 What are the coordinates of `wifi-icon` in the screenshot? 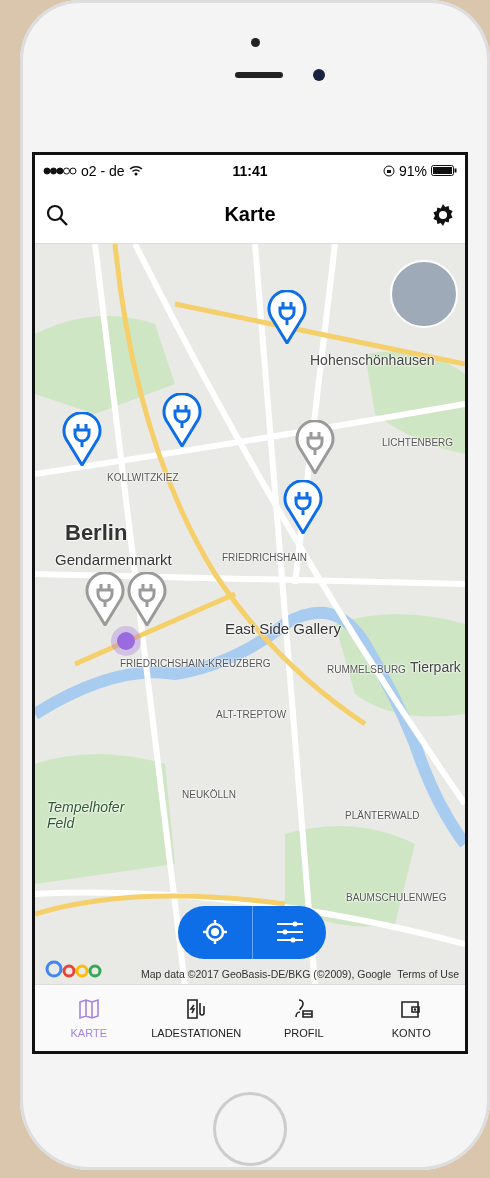 It's located at (135, 171).